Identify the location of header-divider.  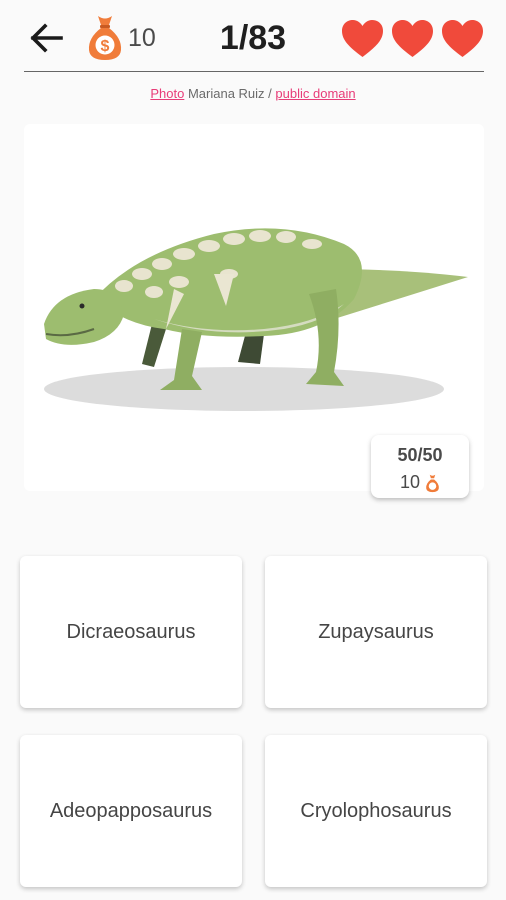
(254, 71).